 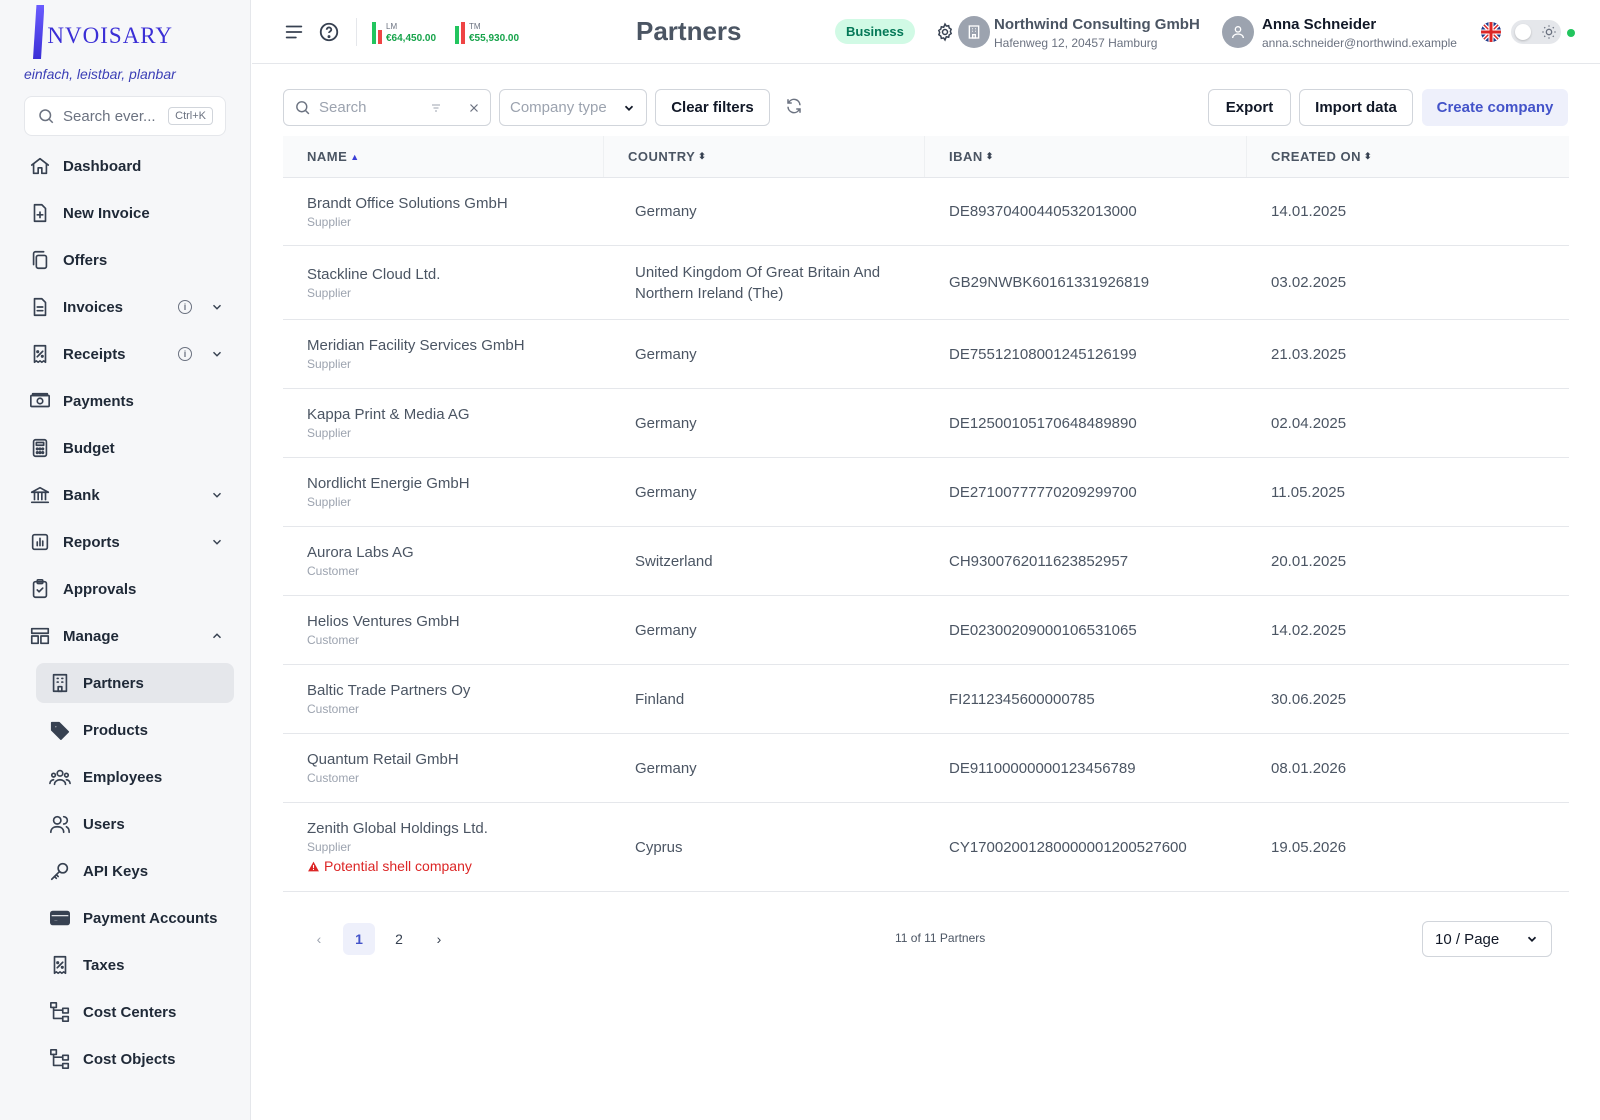 I want to click on sidebar-item-manage: Manage, so click(x=129, y=636).